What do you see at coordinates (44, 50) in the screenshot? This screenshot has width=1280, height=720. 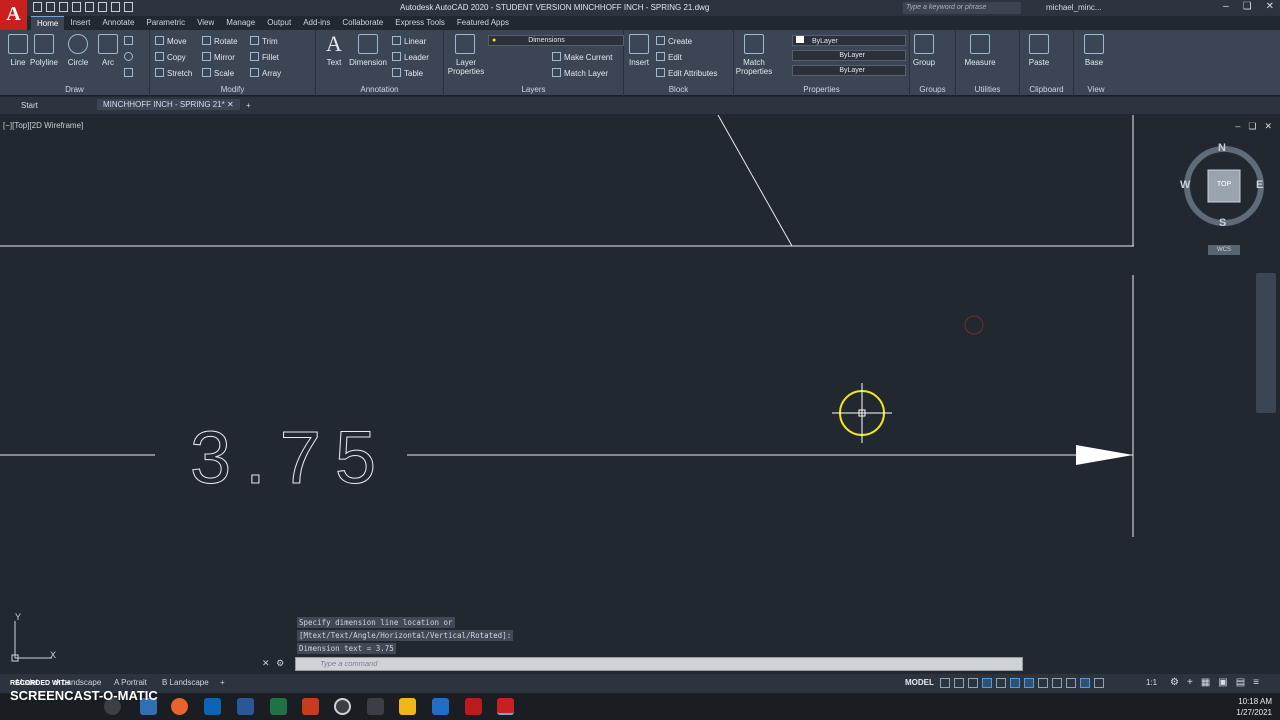 I see `polyline-button: Polyline` at bounding box center [44, 50].